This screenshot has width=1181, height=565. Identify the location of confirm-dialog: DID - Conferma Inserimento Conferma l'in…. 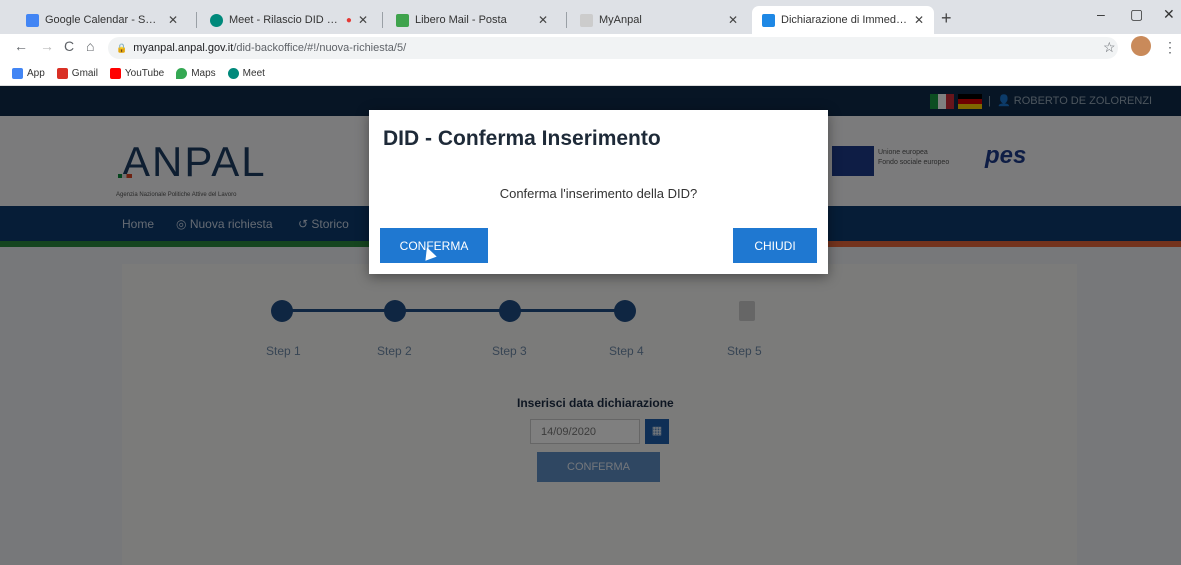
(598, 192).